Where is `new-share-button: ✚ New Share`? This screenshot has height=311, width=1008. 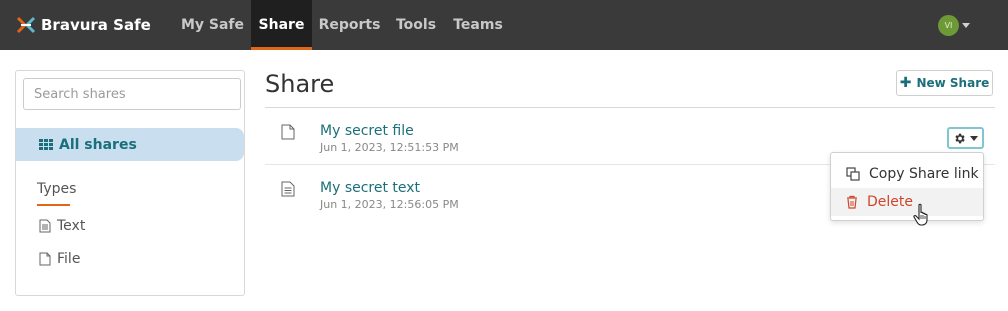 new-share-button: ✚ New Share is located at coordinates (944, 83).